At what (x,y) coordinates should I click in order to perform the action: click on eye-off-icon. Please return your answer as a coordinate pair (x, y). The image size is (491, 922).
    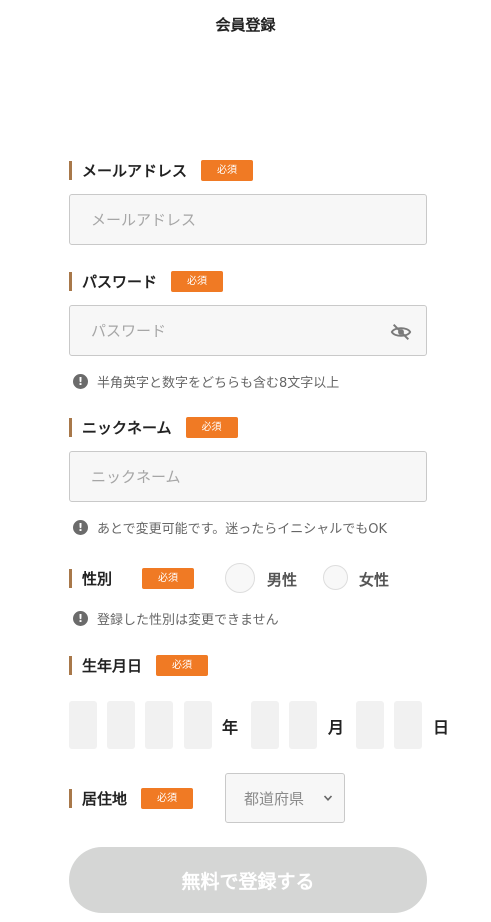
    Looking at the image, I should click on (401, 332).